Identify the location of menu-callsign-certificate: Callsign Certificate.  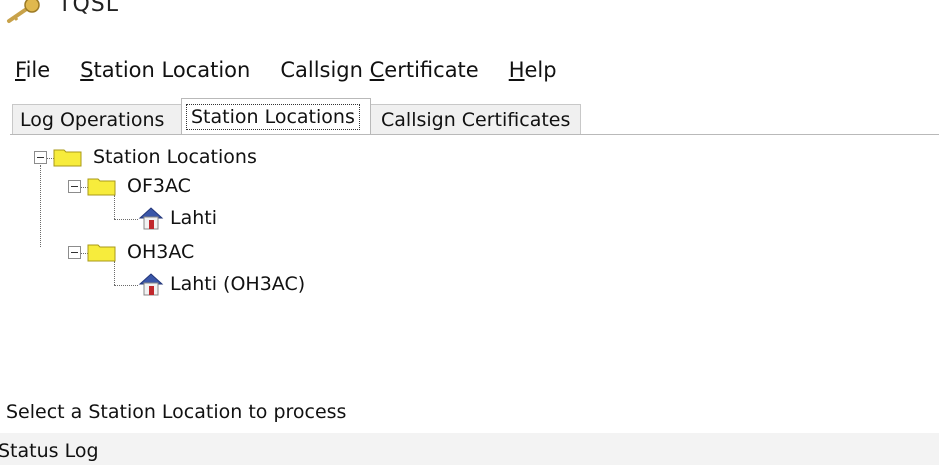
(379, 70).